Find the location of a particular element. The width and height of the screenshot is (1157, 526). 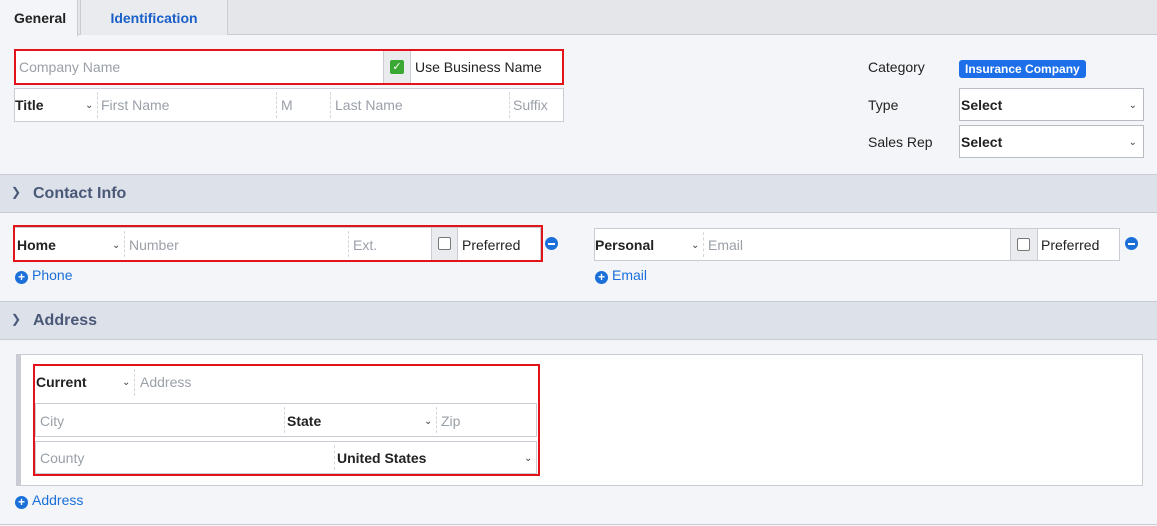

category-badge: Insurance Company is located at coordinates (1022, 69).